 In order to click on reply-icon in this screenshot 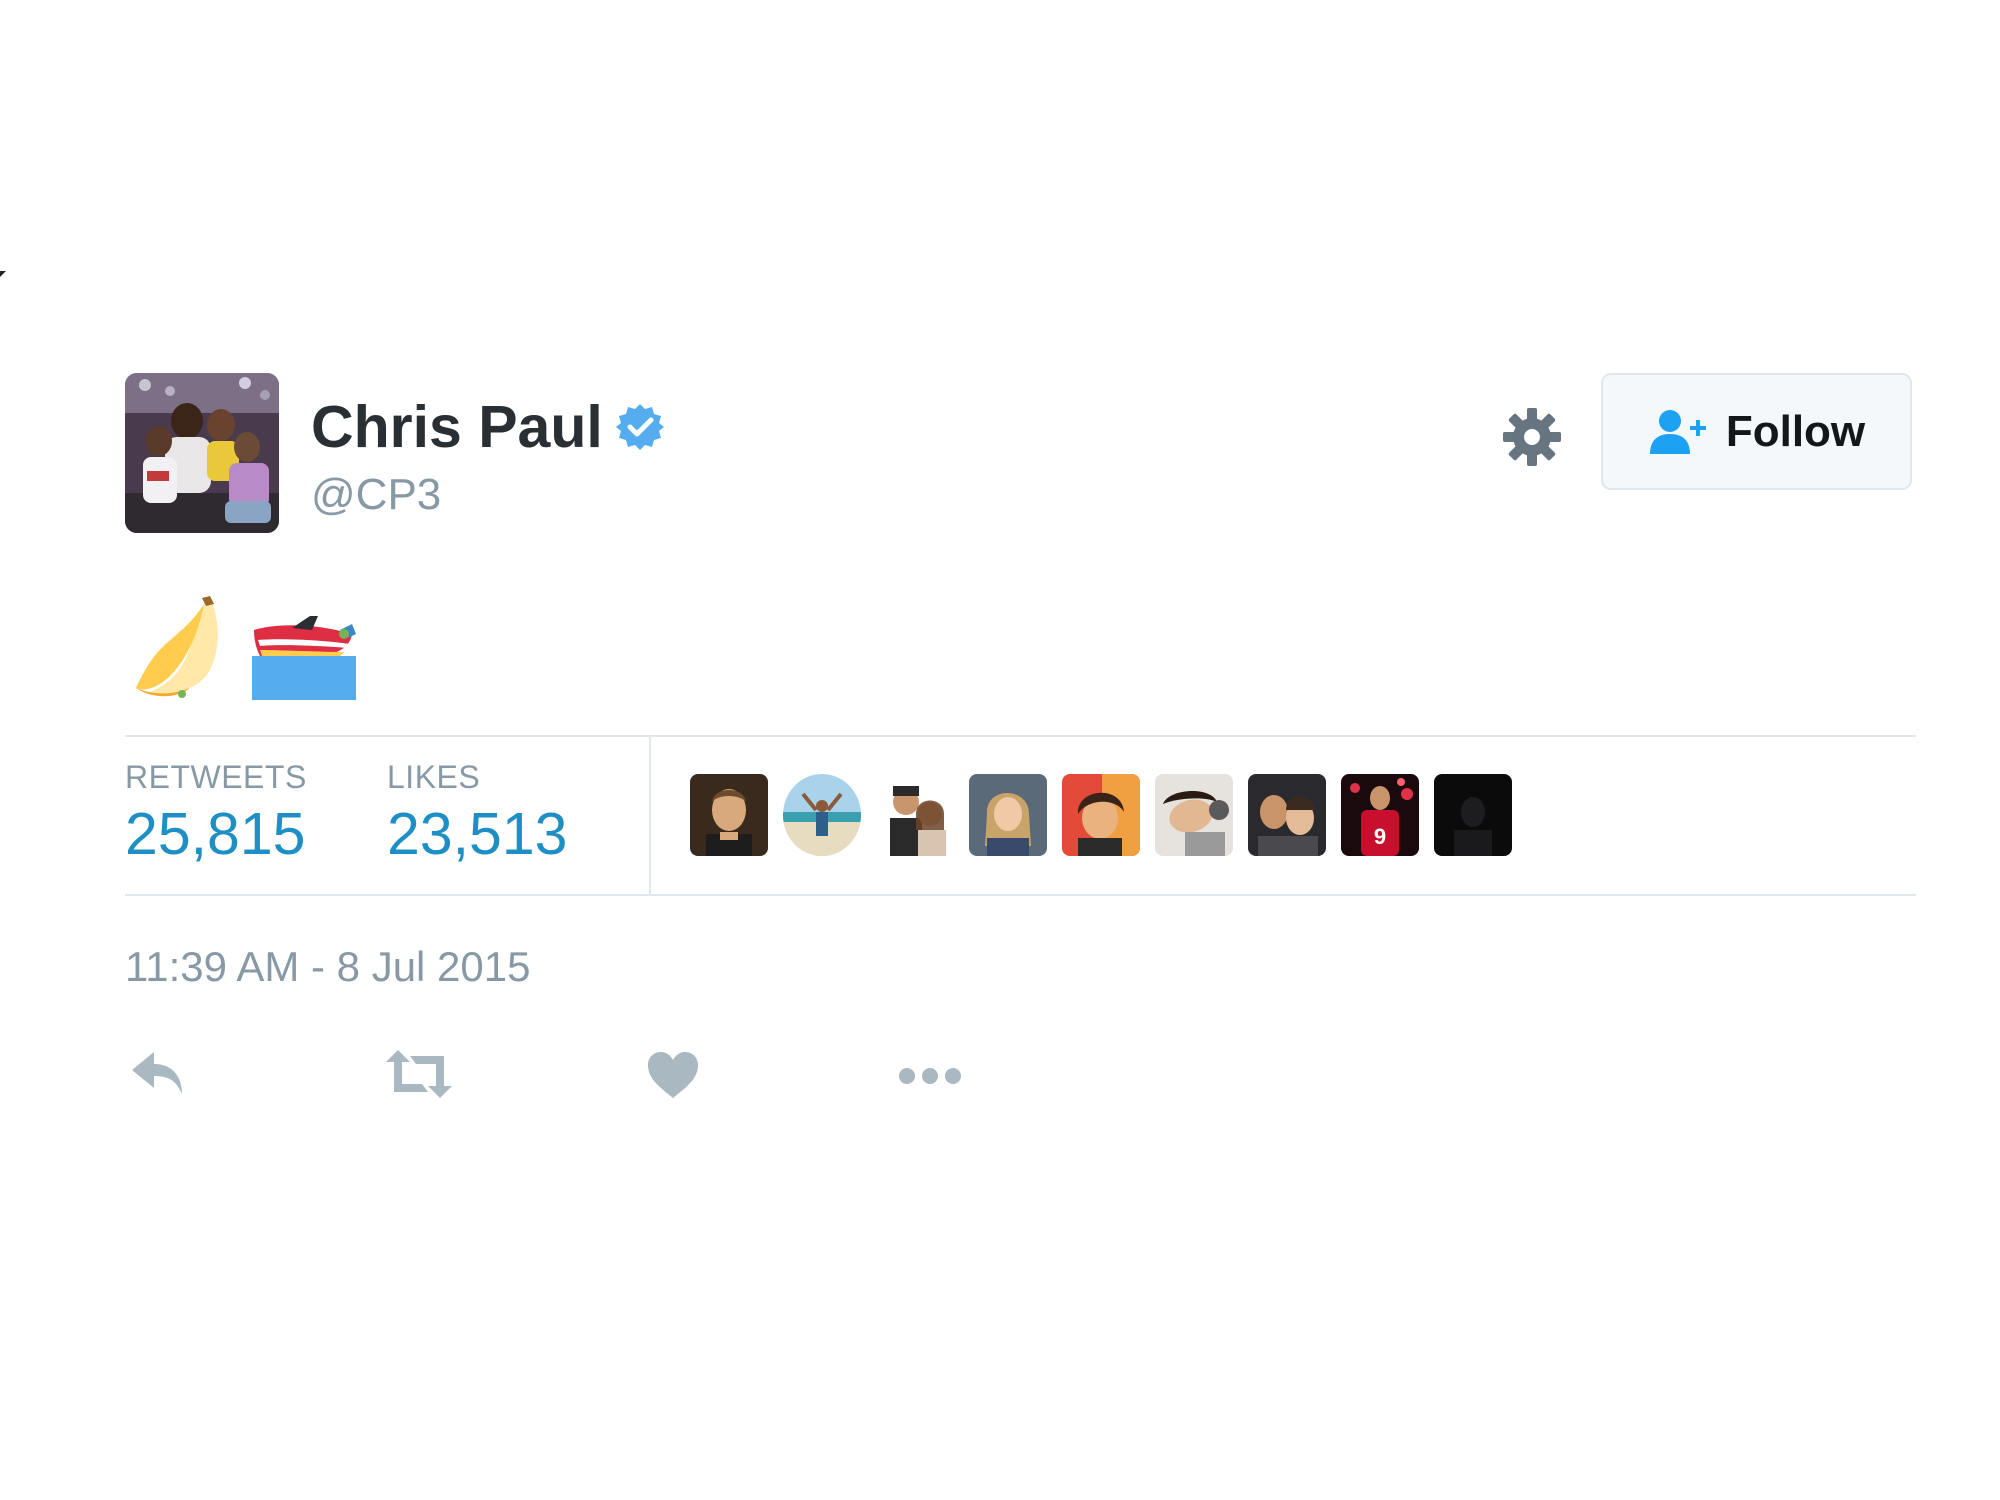, I will do `click(157, 1073)`.